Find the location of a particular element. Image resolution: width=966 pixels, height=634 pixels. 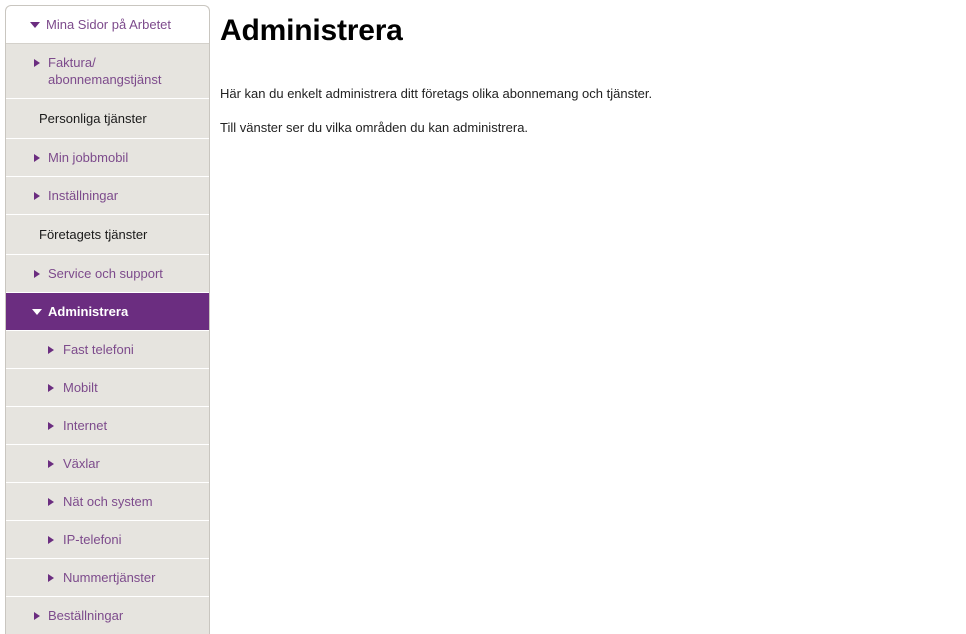

sidebar-item-label: Fast telefoni is located at coordinates (98, 349).